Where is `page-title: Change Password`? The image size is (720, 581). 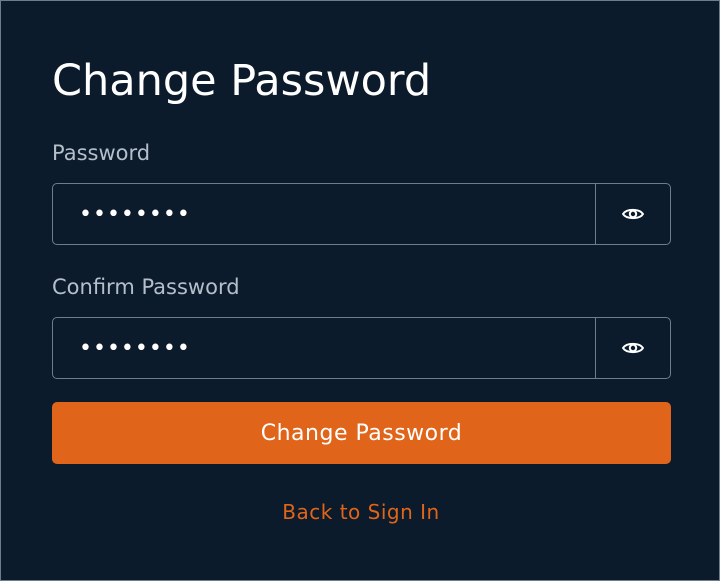
page-title: Change Password is located at coordinates (242, 81).